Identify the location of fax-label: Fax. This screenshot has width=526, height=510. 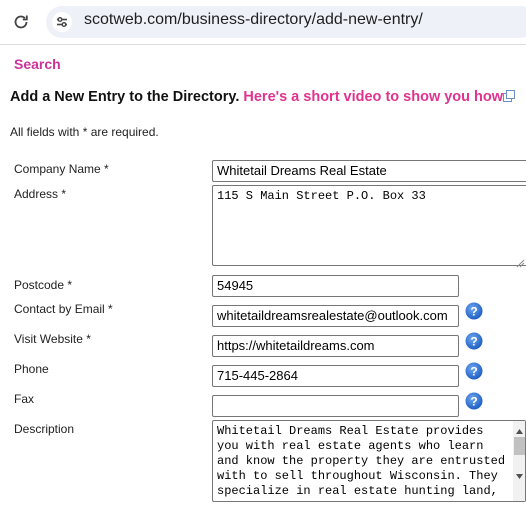
(24, 399).